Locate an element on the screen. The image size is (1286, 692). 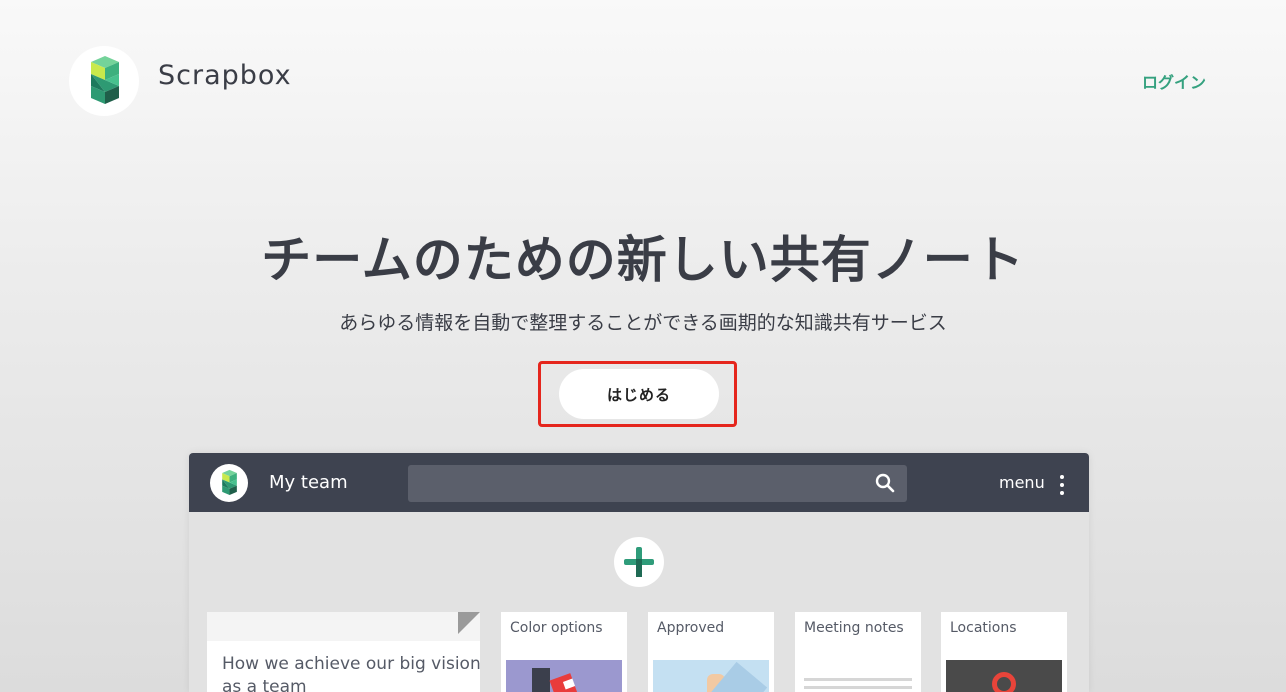
hero-title: チームのための新しい共有ノート is located at coordinates (643, 260).